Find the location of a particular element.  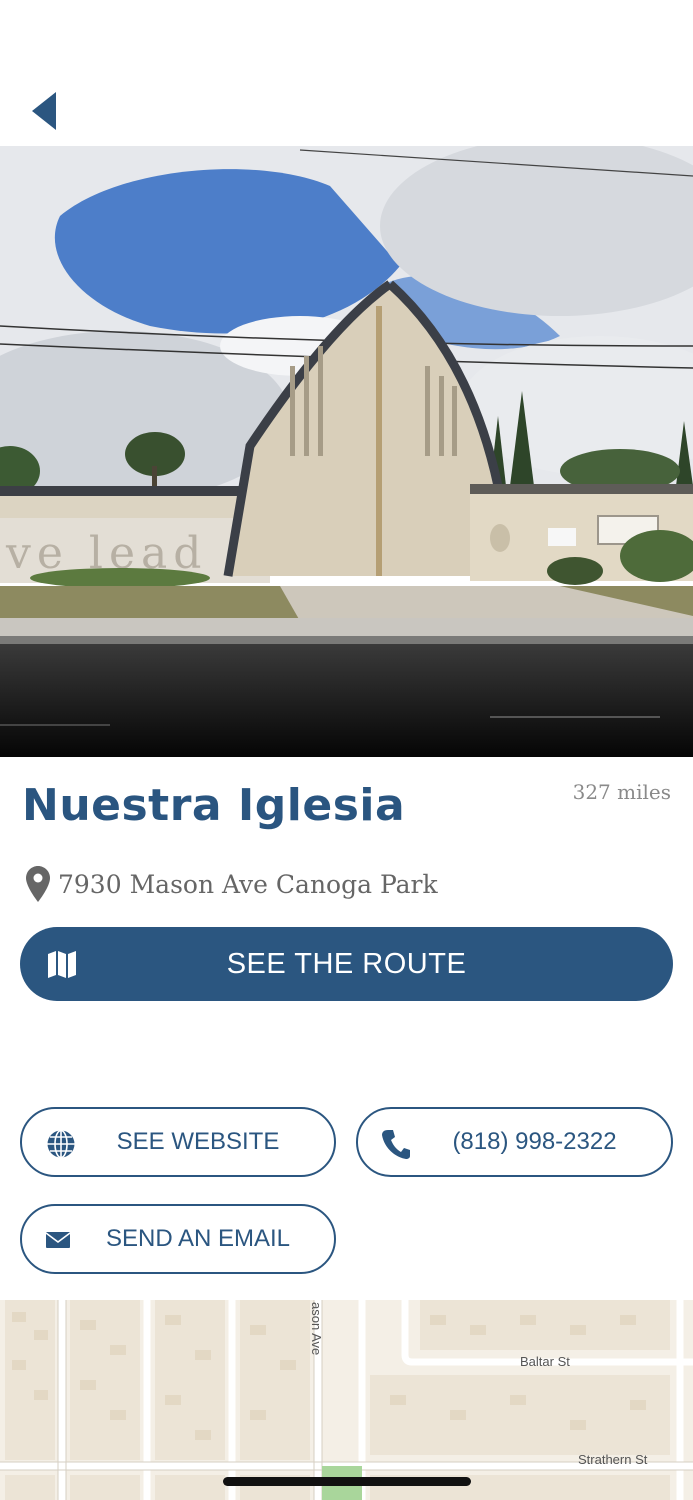

street-label-mason: ason Ave is located at coordinates (316, 1328).